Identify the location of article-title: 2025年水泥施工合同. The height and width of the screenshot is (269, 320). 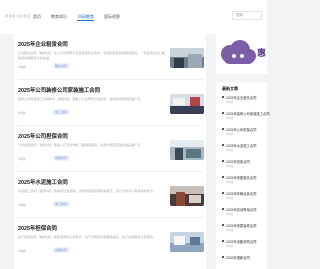
(43, 182).